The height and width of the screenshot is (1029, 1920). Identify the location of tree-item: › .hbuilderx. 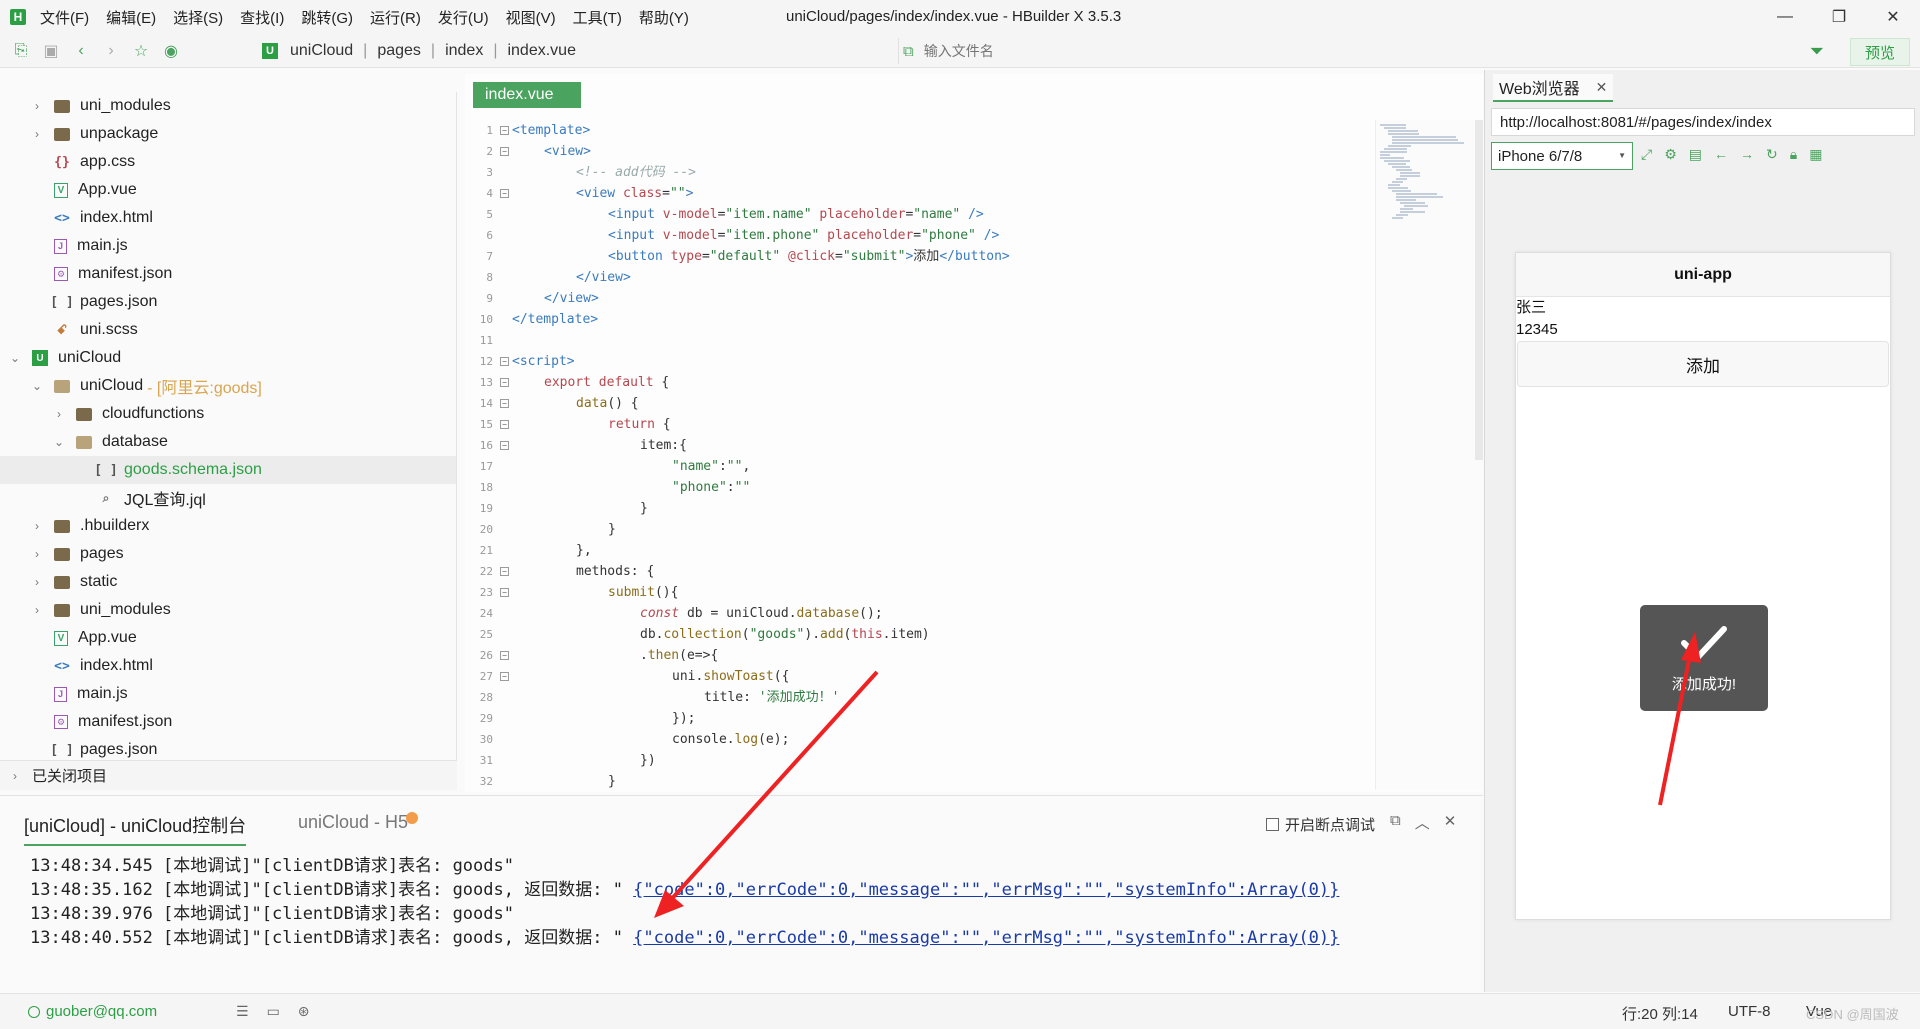
(228, 526).